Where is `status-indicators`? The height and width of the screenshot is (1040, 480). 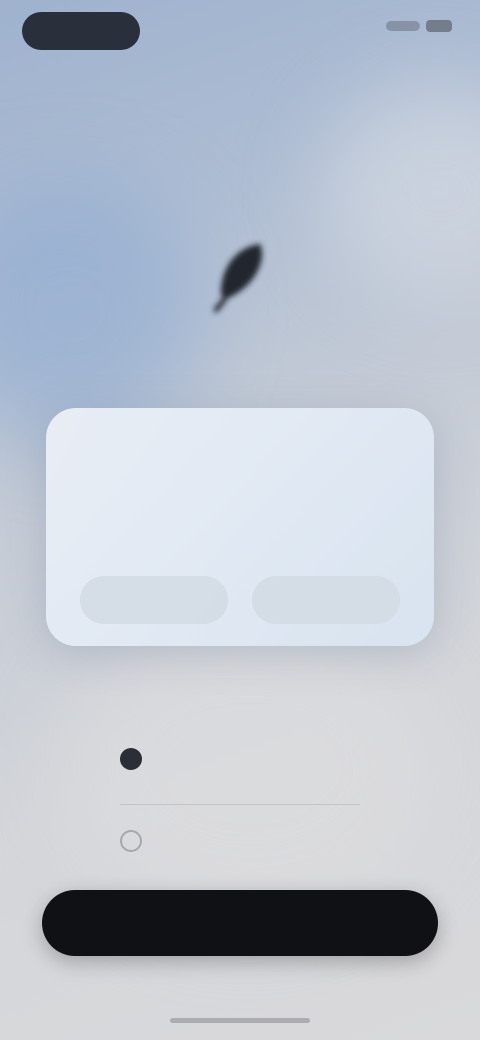 status-indicators is located at coordinates (419, 26).